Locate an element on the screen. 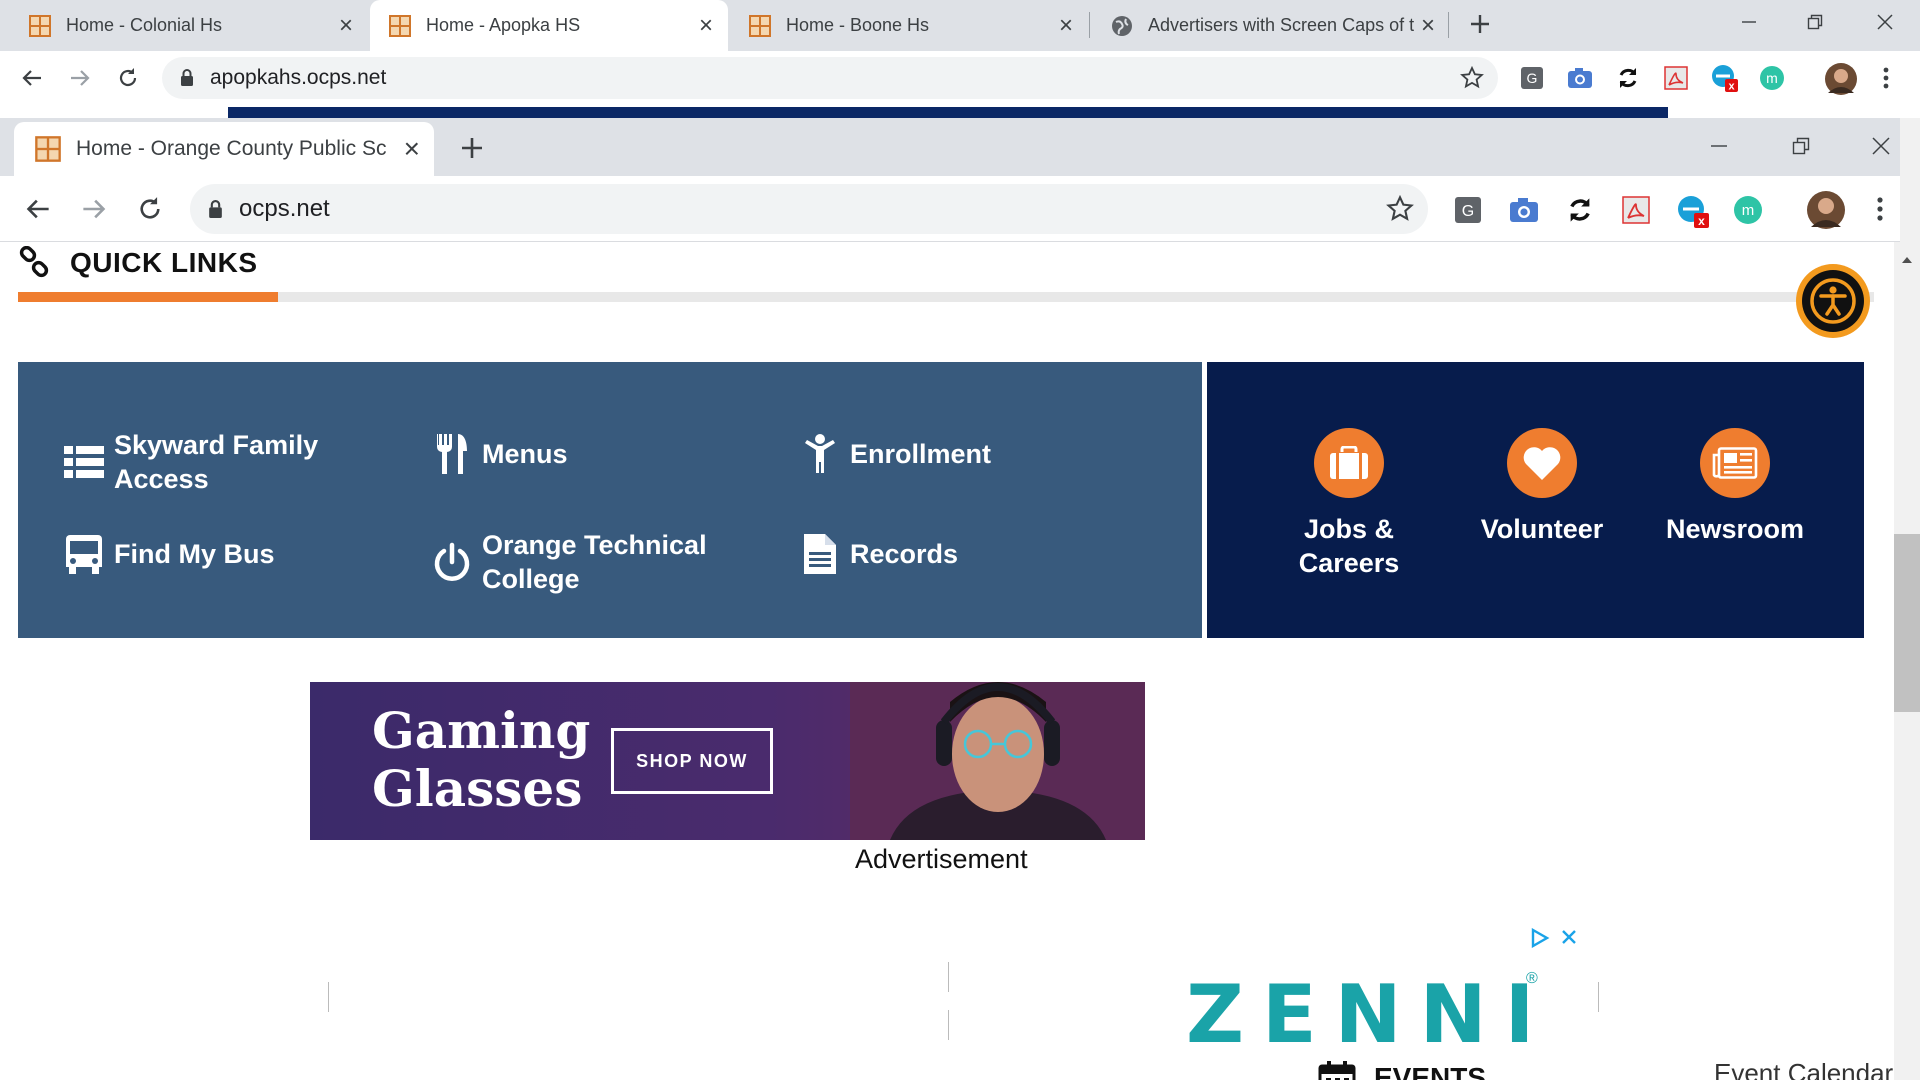 Image resolution: width=1920 pixels, height=1080 pixels. scrollbar-thumb is located at coordinates (1907, 623).